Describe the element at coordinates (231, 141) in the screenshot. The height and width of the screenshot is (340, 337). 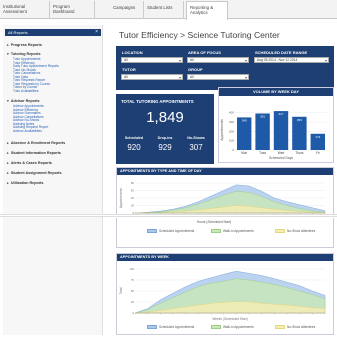
I see `weekday-ytick: 100` at that location.